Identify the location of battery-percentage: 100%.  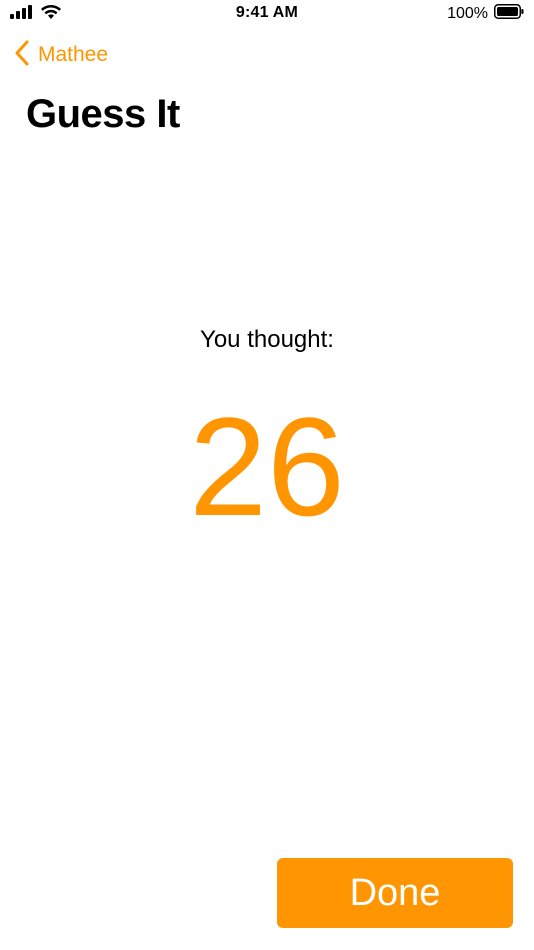
(467, 13).